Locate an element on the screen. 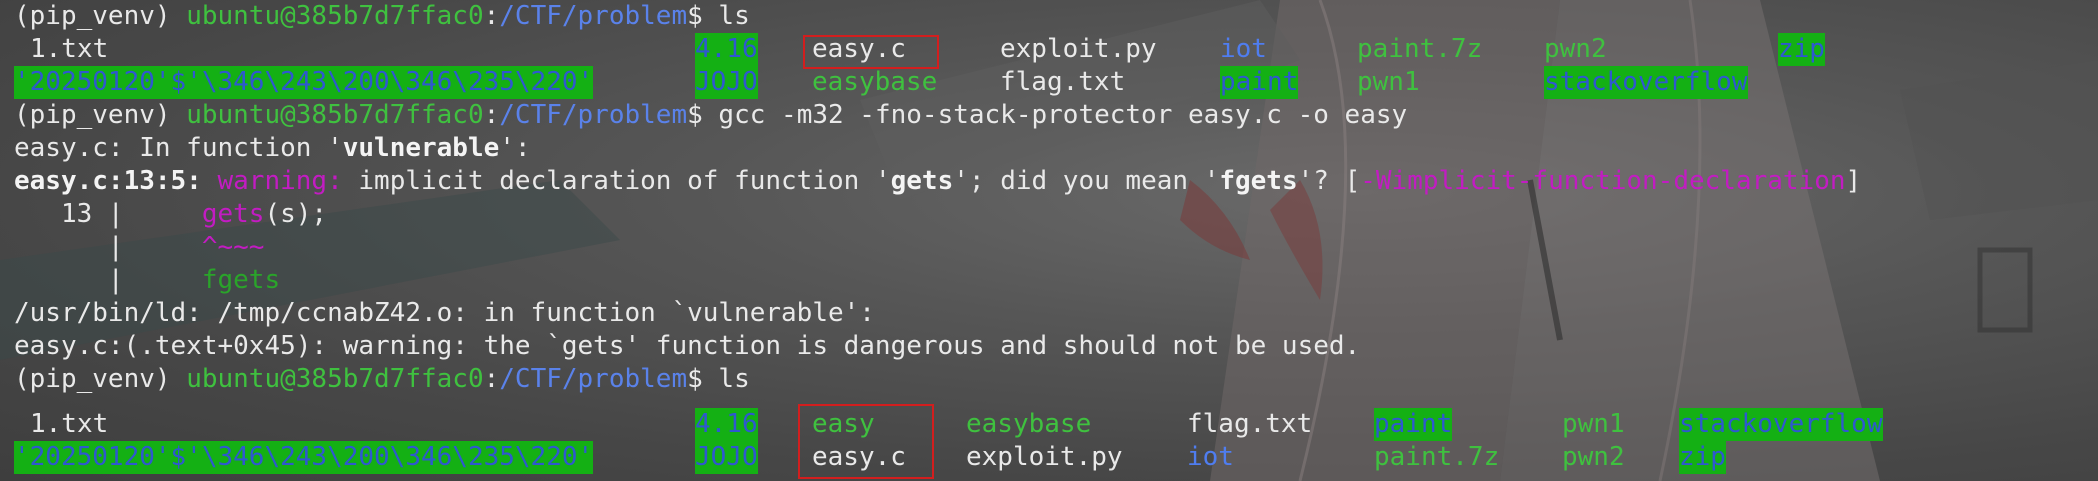 Image resolution: width=2098 pixels, height=481 pixels. suggestion-name: fgets is located at coordinates (1258, 181).